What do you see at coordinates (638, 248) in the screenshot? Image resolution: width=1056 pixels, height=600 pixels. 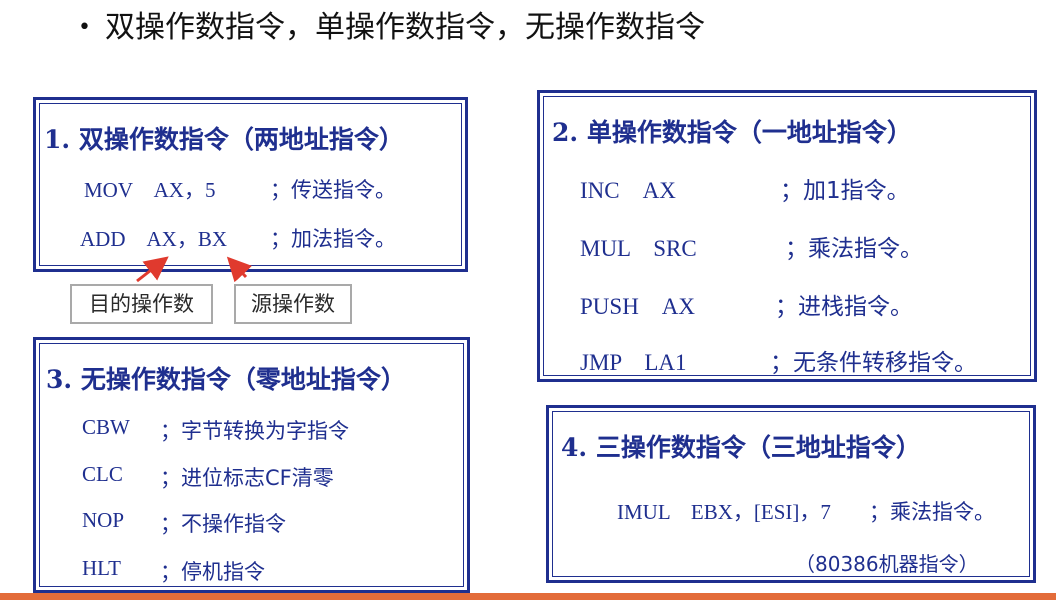 I see `instruction-code: MUL SRC` at bounding box center [638, 248].